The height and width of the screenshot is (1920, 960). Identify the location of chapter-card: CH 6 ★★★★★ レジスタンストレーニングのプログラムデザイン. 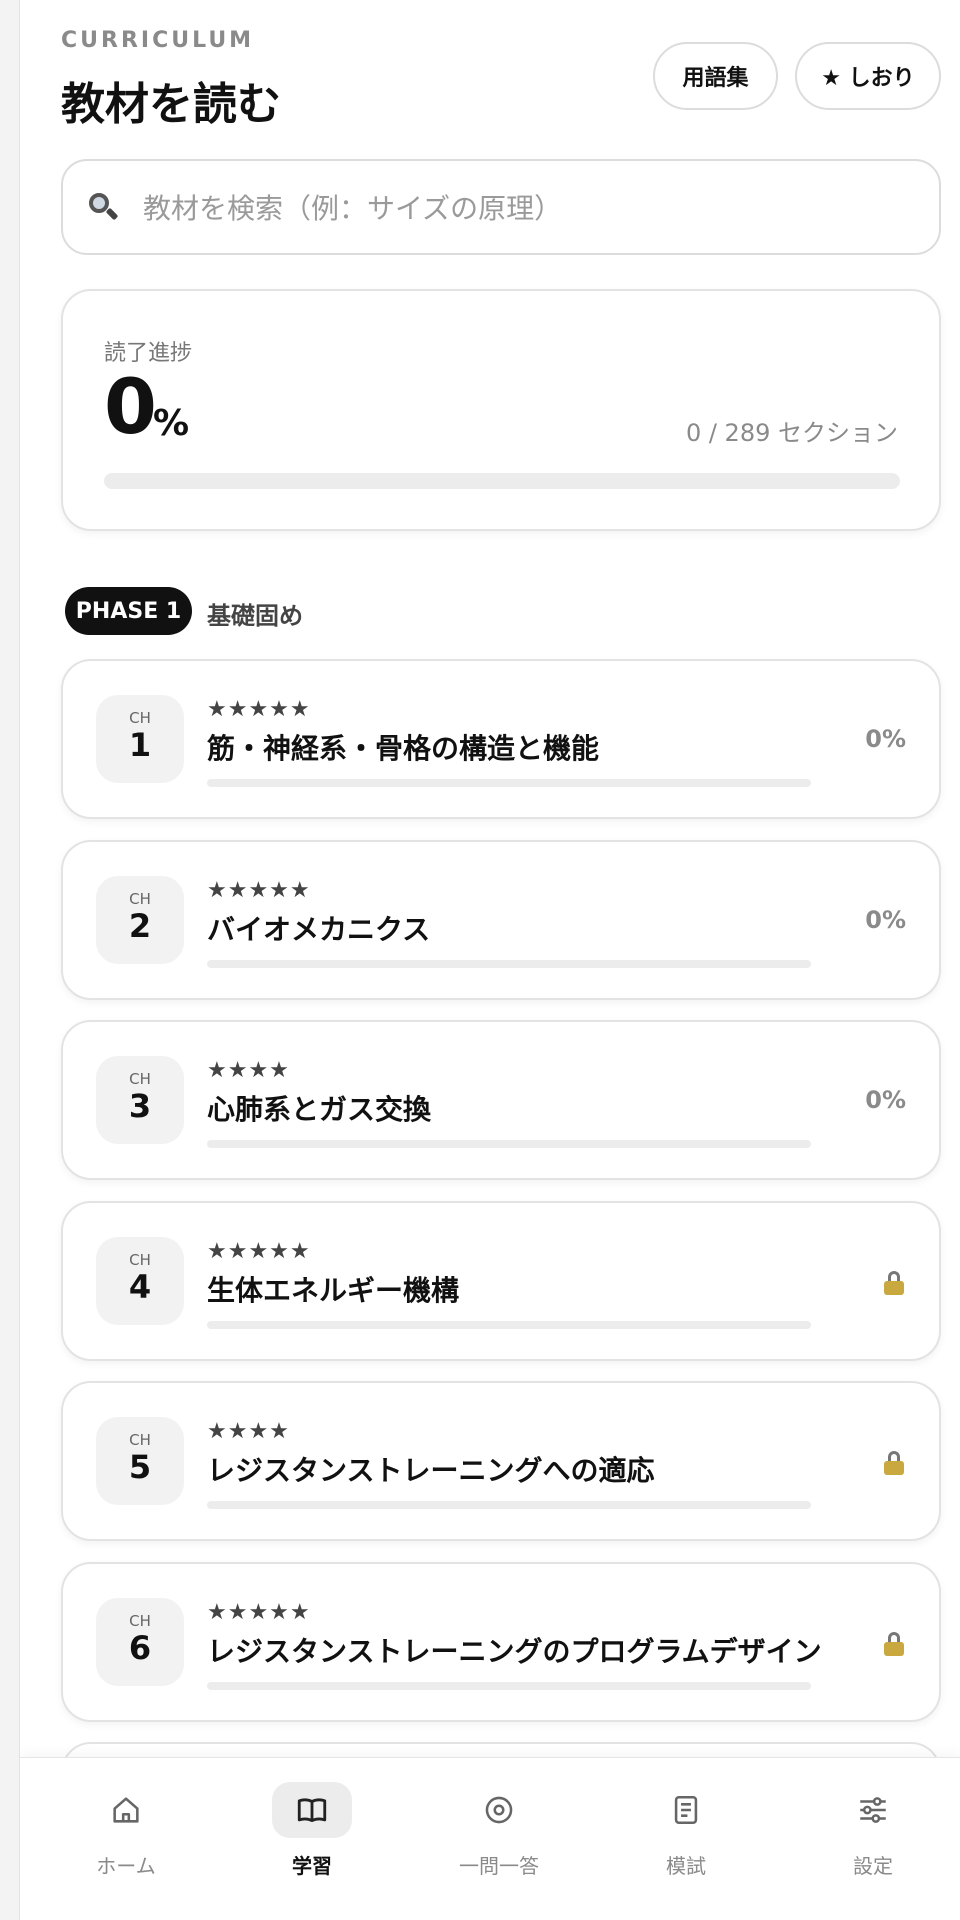
(501, 1642).